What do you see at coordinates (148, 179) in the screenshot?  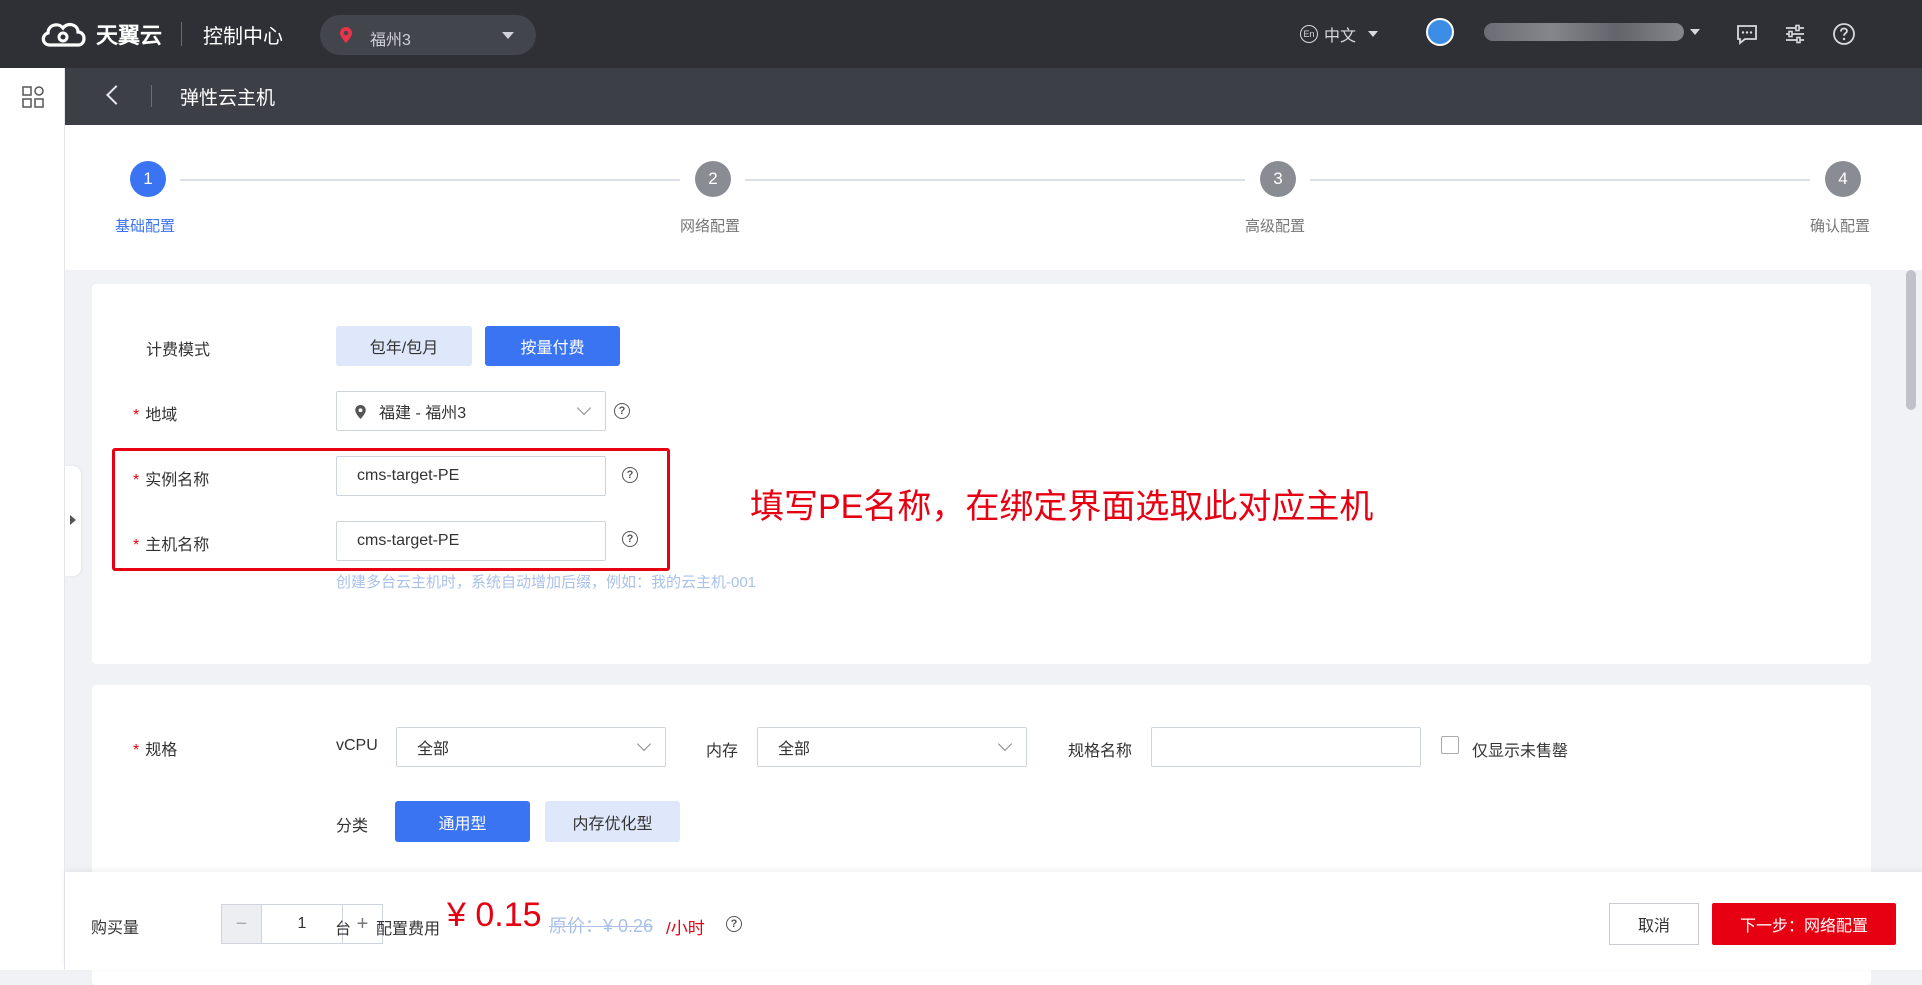 I see `step-1-circle: 1` at bounding box center [148, 179].